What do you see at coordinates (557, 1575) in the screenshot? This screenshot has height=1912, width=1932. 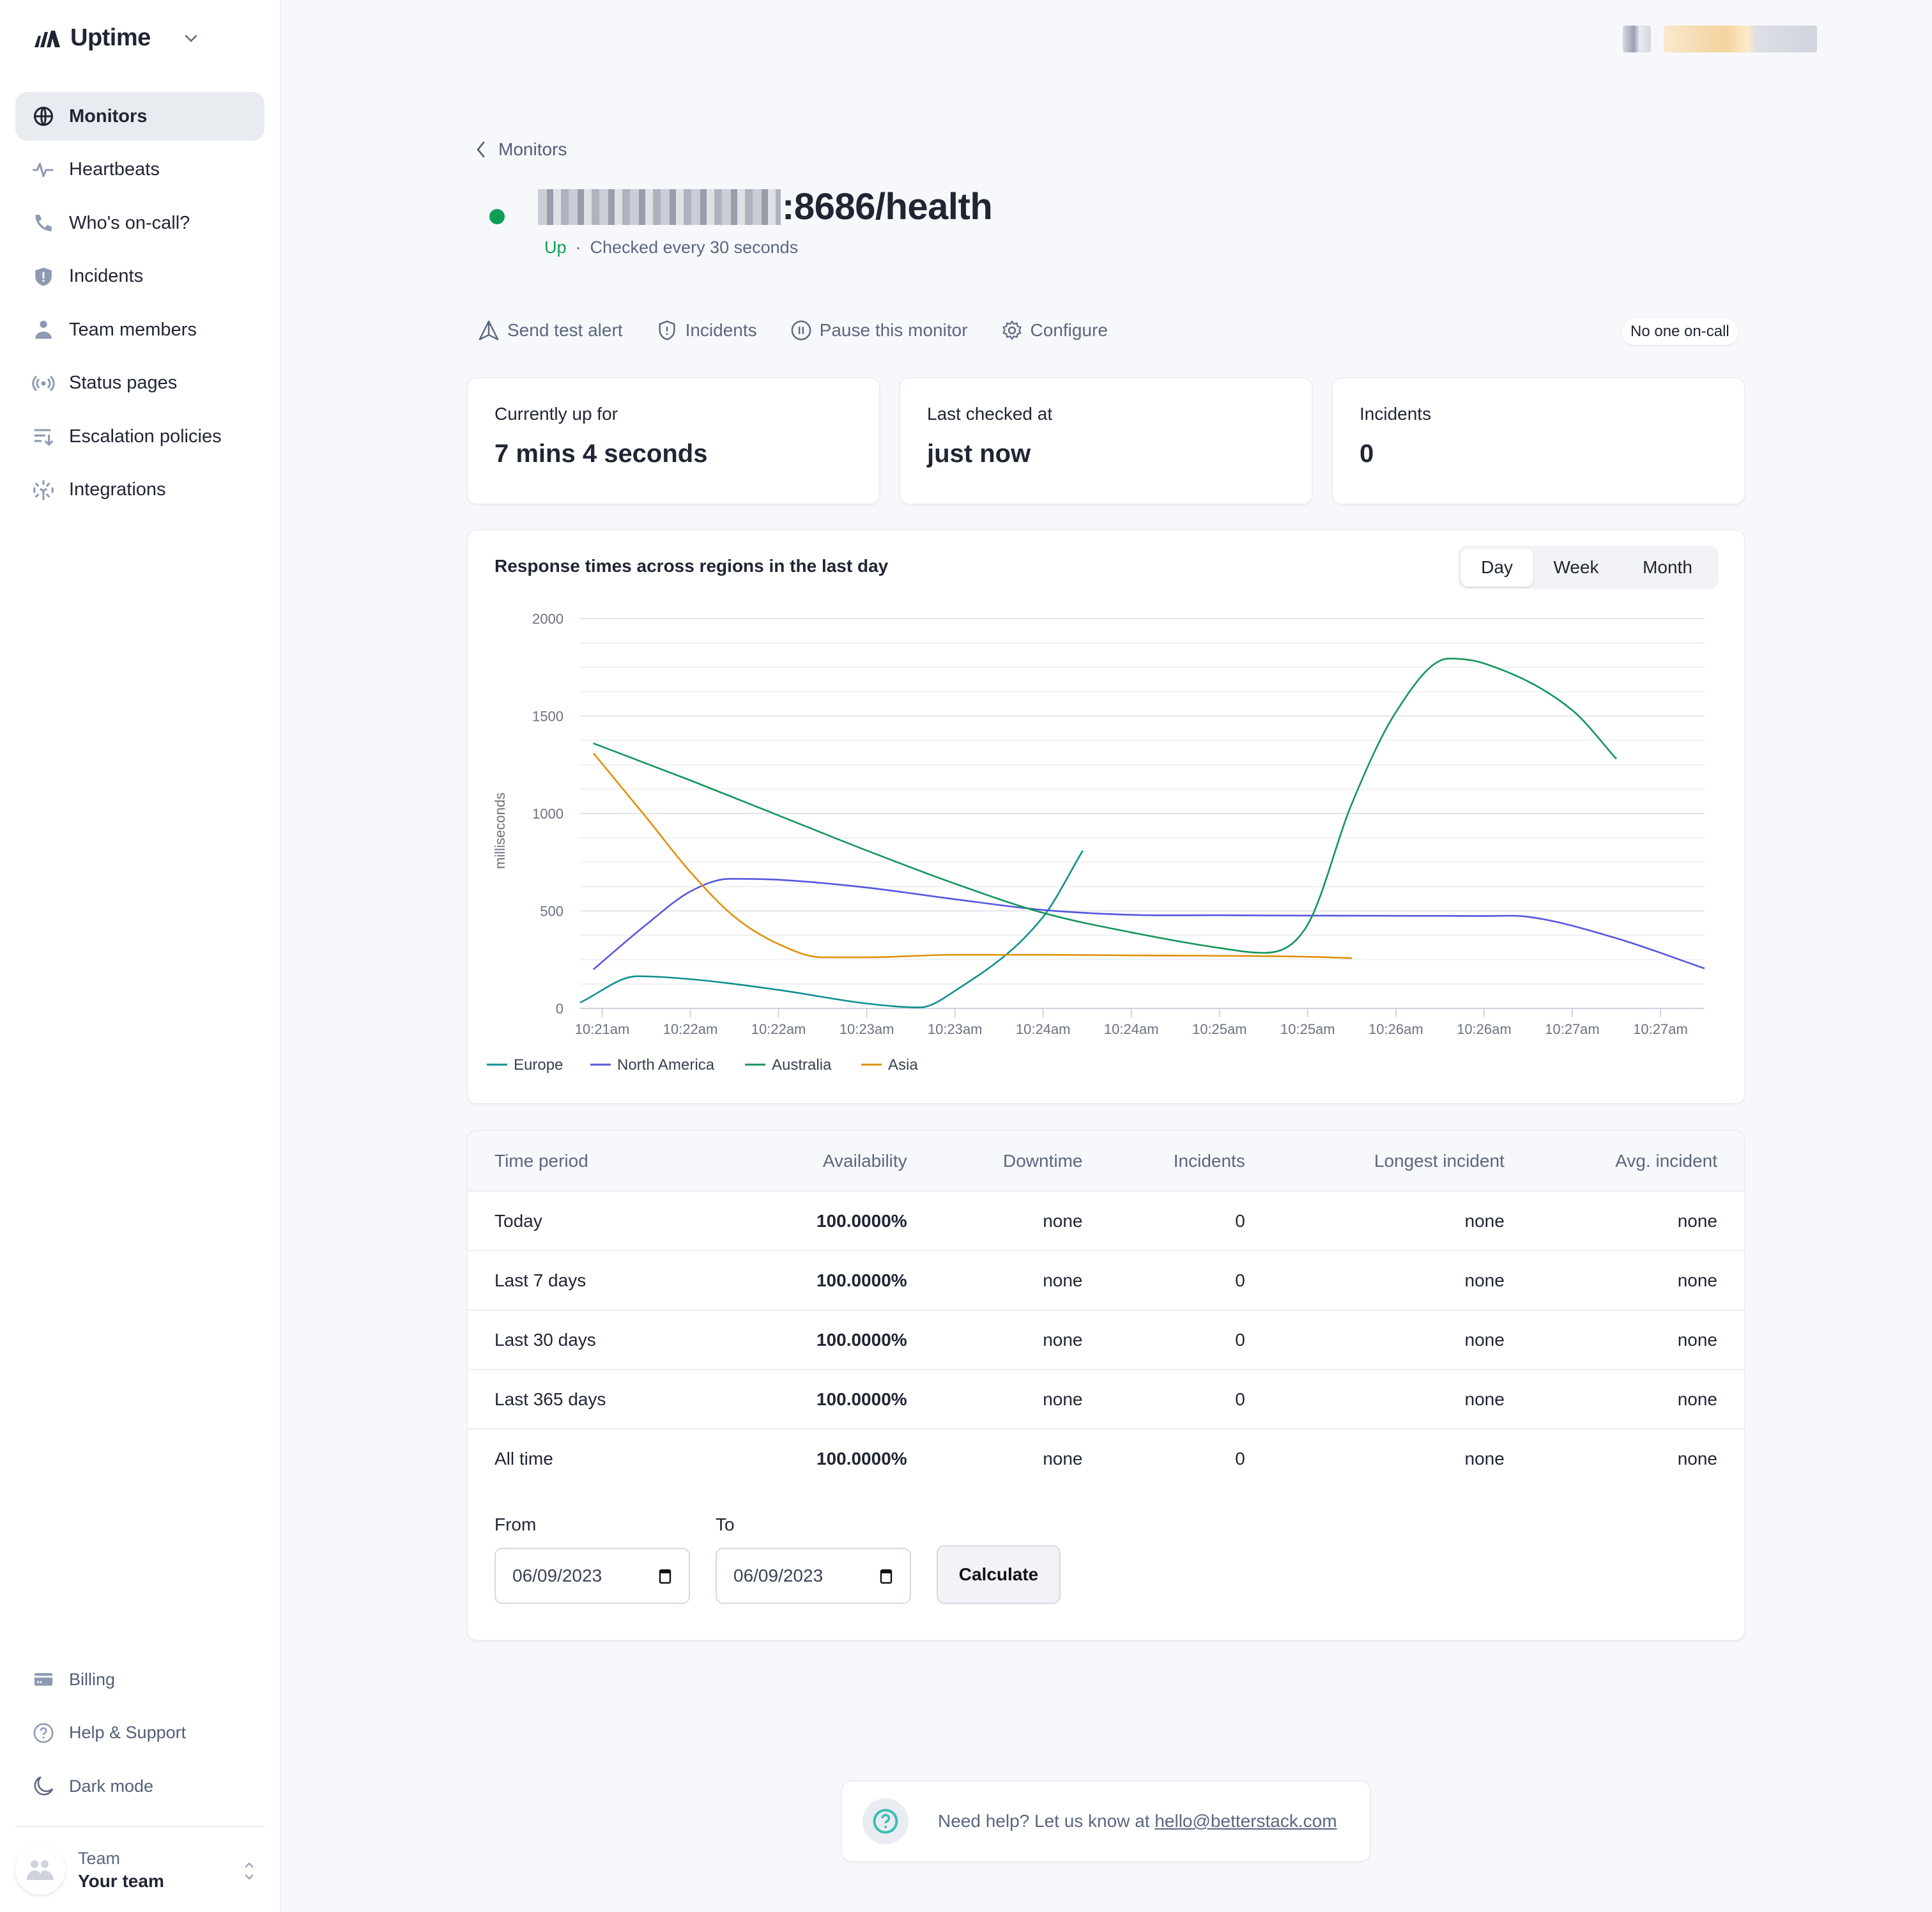 I see `from-date-value: 06/09/2023` at bounding box center [557, 1575].